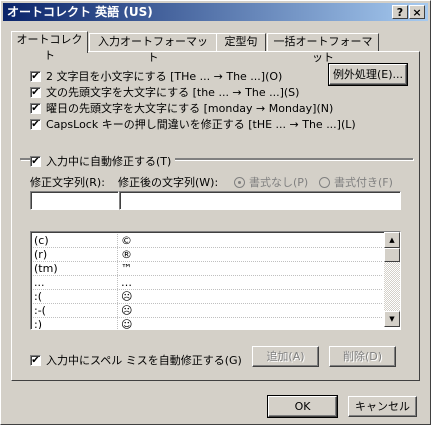  I want to click on scroll-thumb, so click(392, 255).